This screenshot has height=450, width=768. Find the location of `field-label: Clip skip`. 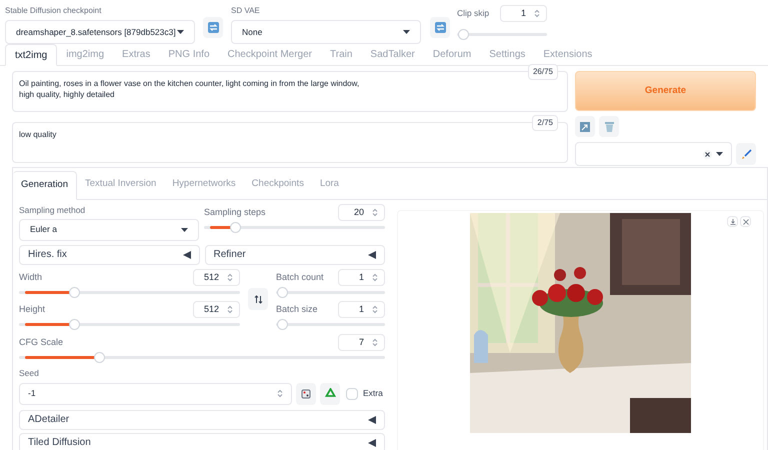

field-label: Clip skip is located at coordinates (473, 13).